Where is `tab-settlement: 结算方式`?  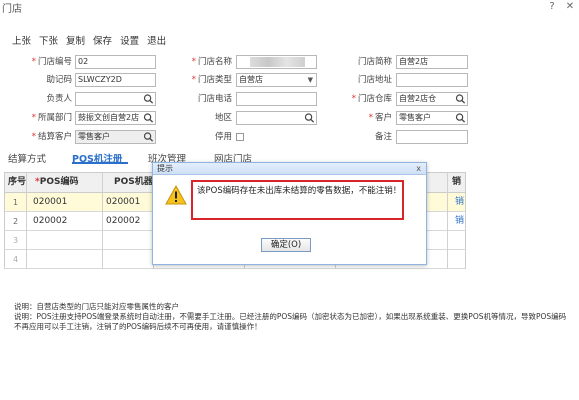 tab-settlement: 结算方式 is located at coordinates (27, 158).